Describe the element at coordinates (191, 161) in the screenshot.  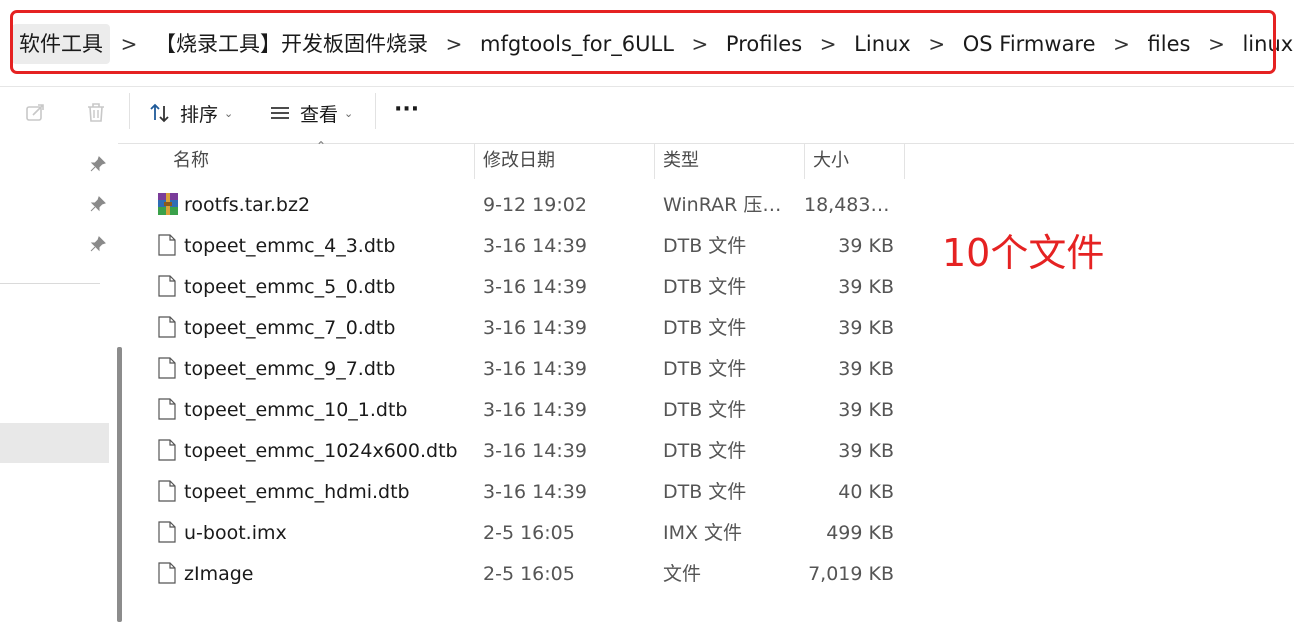
I see `column-header-name: 名称` at that location.